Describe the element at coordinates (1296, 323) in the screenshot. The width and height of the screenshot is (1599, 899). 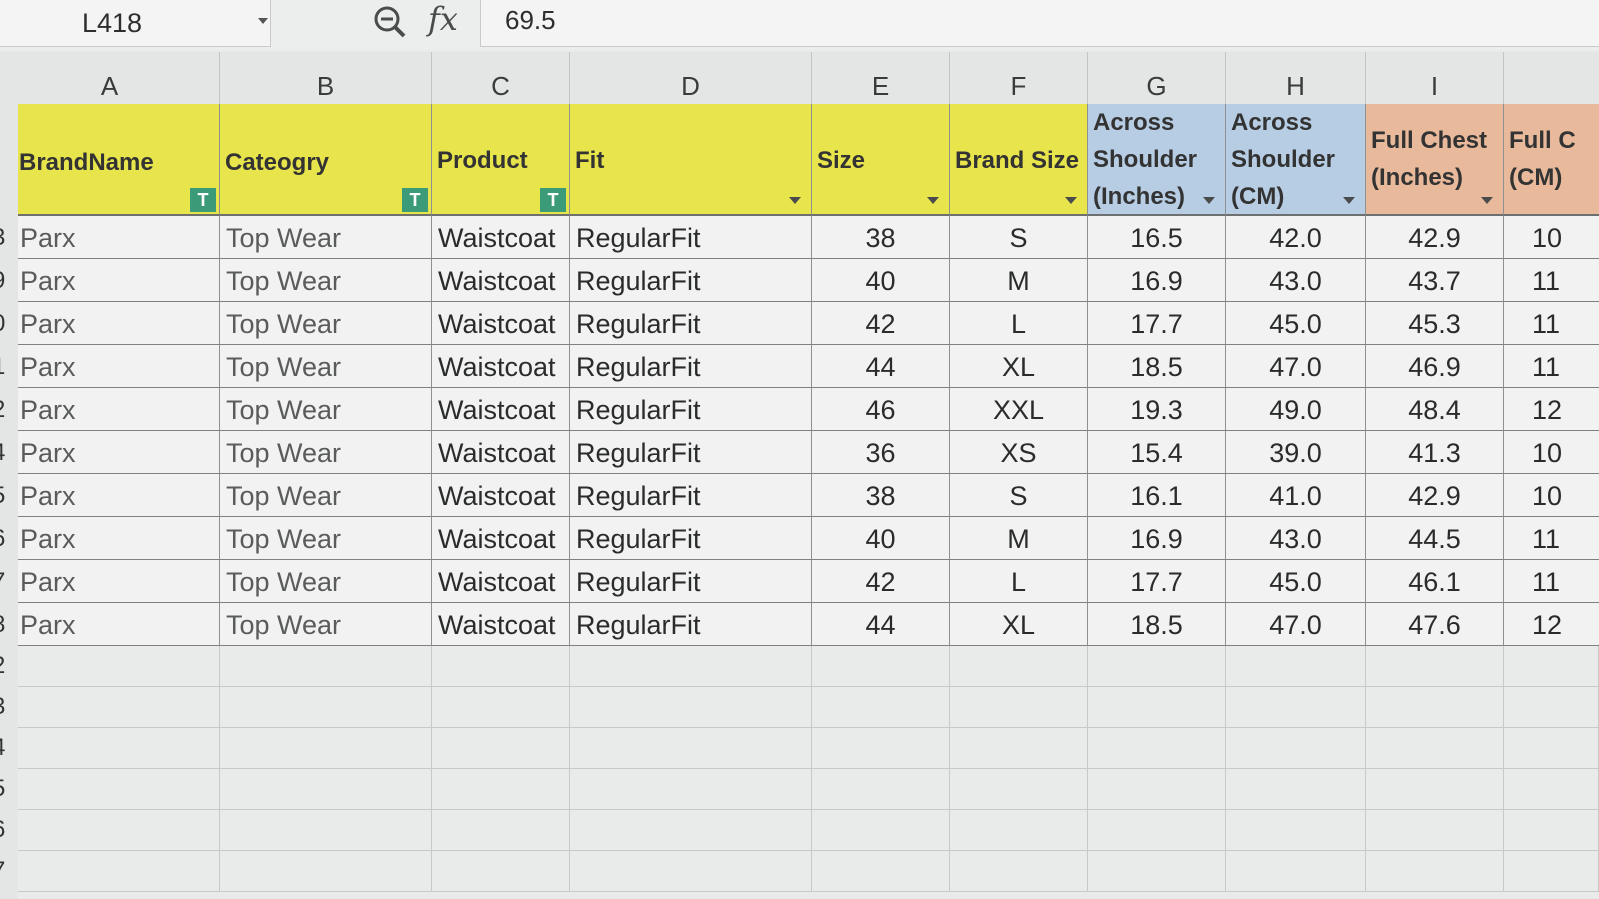
I see `cell-shoulder-cm: 45.0` at that location.